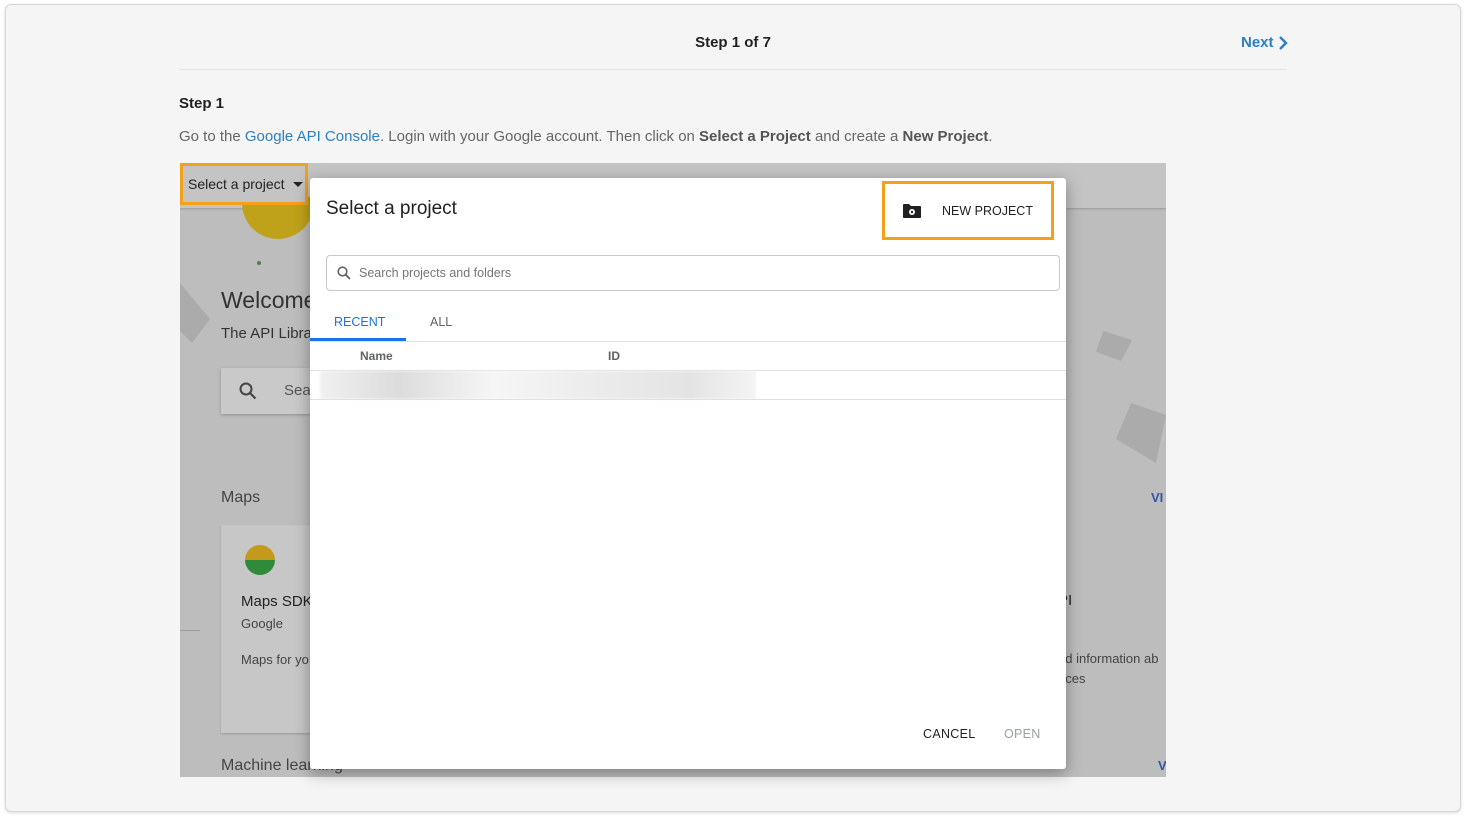  What do you see at coordinates (202, 103) in the screenshot?
I see `step-heading: Step 1` at bounding box center [202, 103].